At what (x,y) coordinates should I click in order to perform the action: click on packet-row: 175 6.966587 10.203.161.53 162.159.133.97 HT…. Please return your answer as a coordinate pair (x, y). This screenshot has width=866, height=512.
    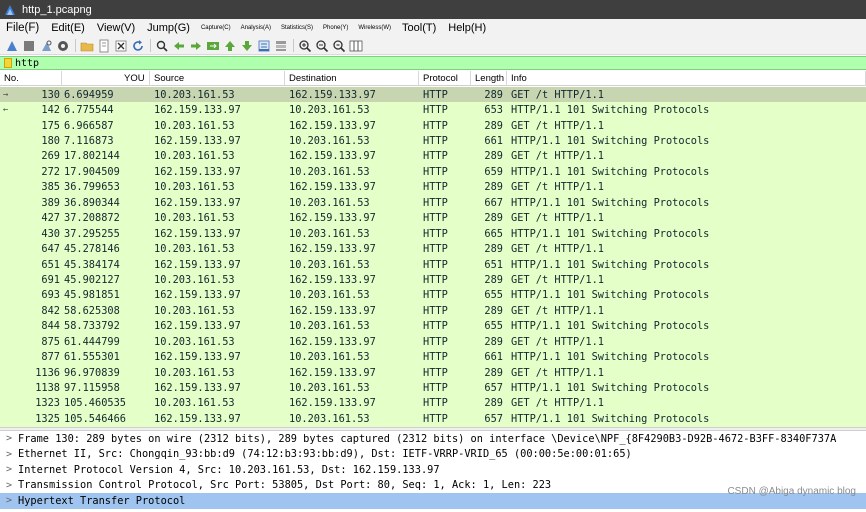
    Looking at the image, I should click on (433, 125).